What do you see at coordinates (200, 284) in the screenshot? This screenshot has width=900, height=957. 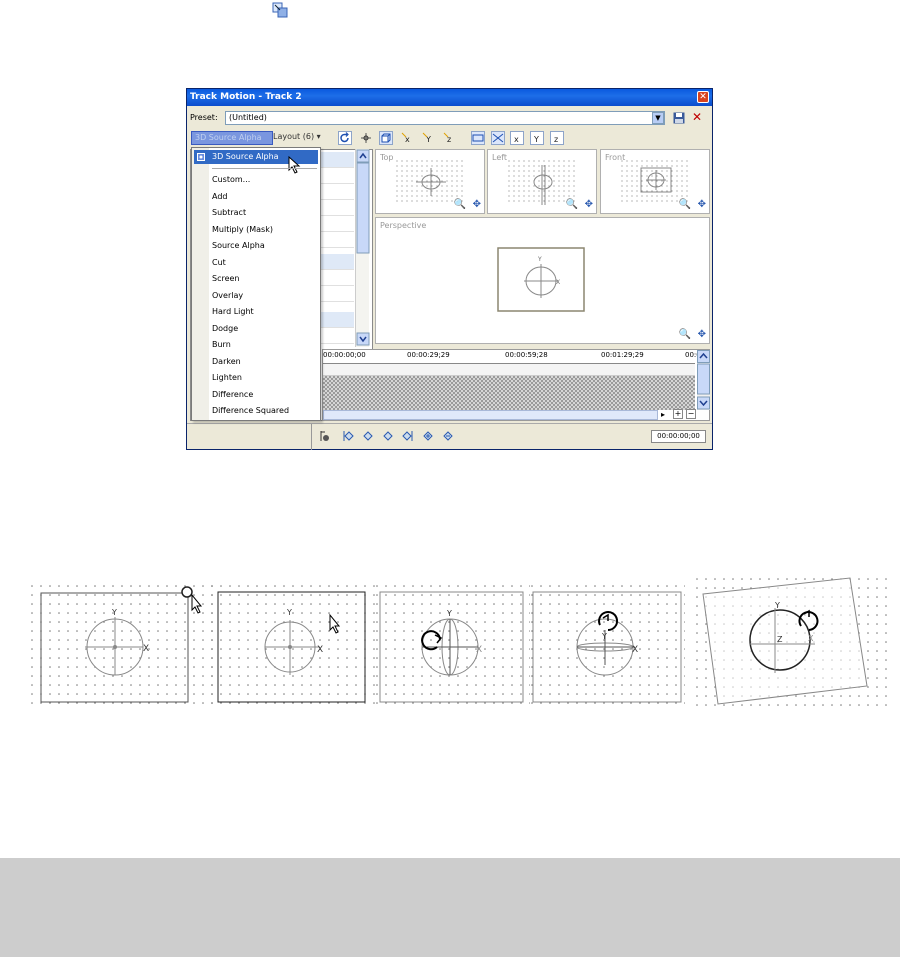 I see `menu-gutter` at bounding box center [200, 284].